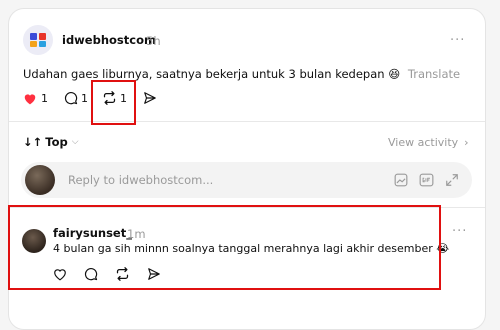 This screenshot has height=330, width=500. I want to click on idwebhost-avatar, so click(38, 40).